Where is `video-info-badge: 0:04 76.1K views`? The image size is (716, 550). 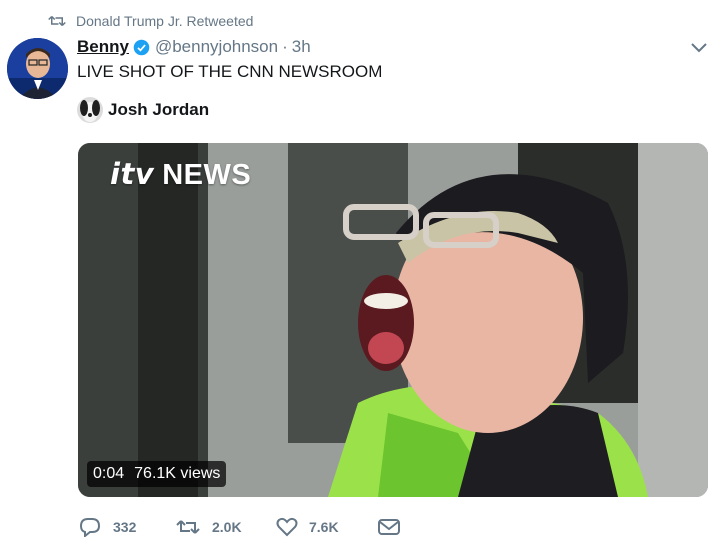 video-info-badge: 0:04 76.1K views is located at coordinates (157, 474).